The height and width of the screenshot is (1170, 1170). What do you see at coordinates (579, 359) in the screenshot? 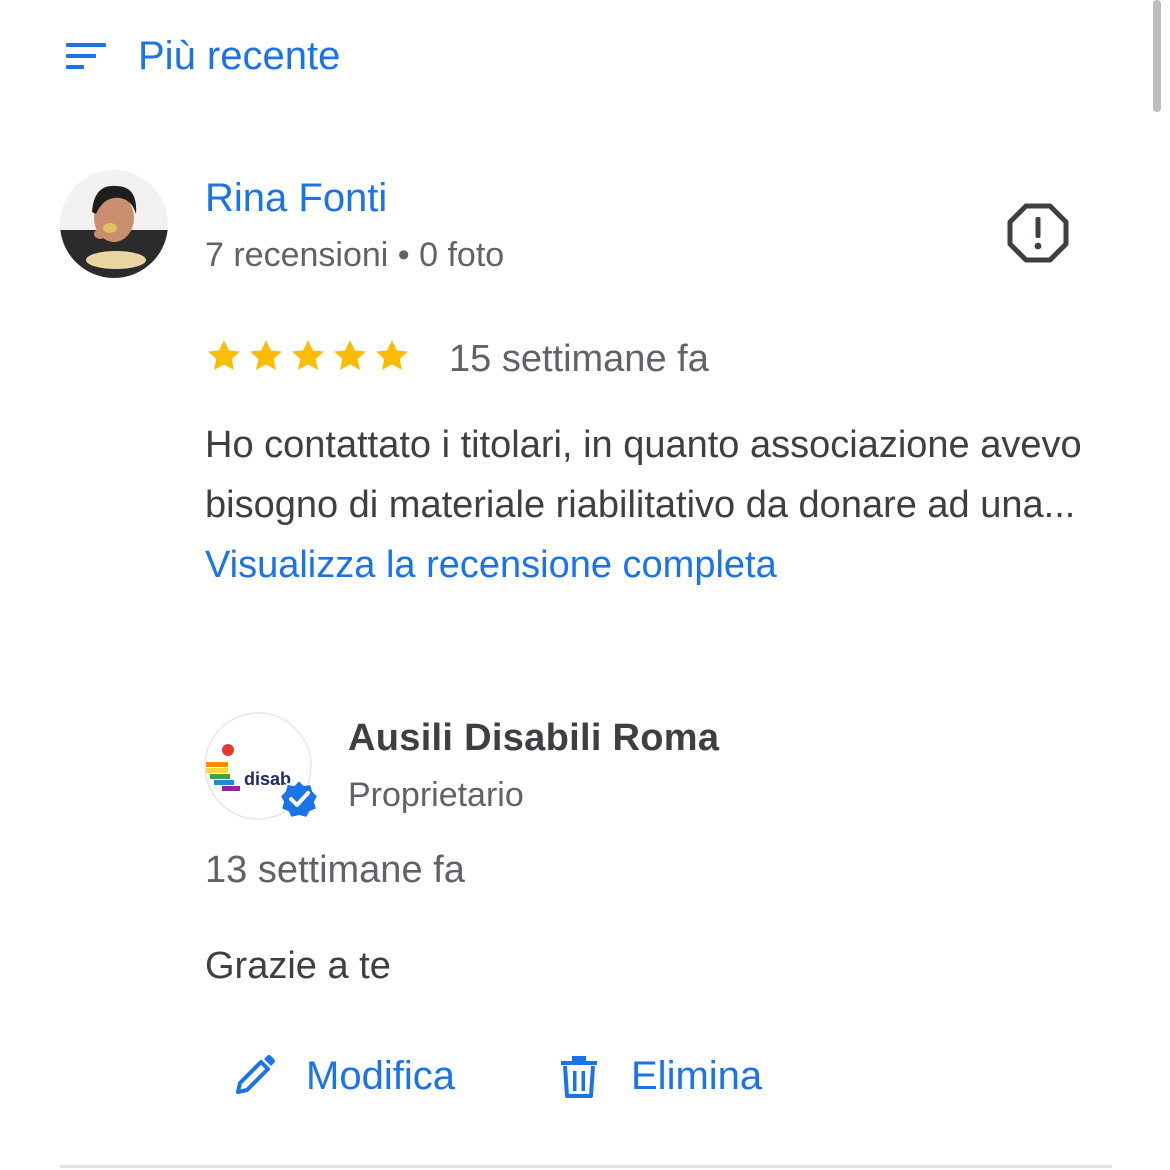
I see `review-time: 15 settimane fa` at bounding box center [579, 359].